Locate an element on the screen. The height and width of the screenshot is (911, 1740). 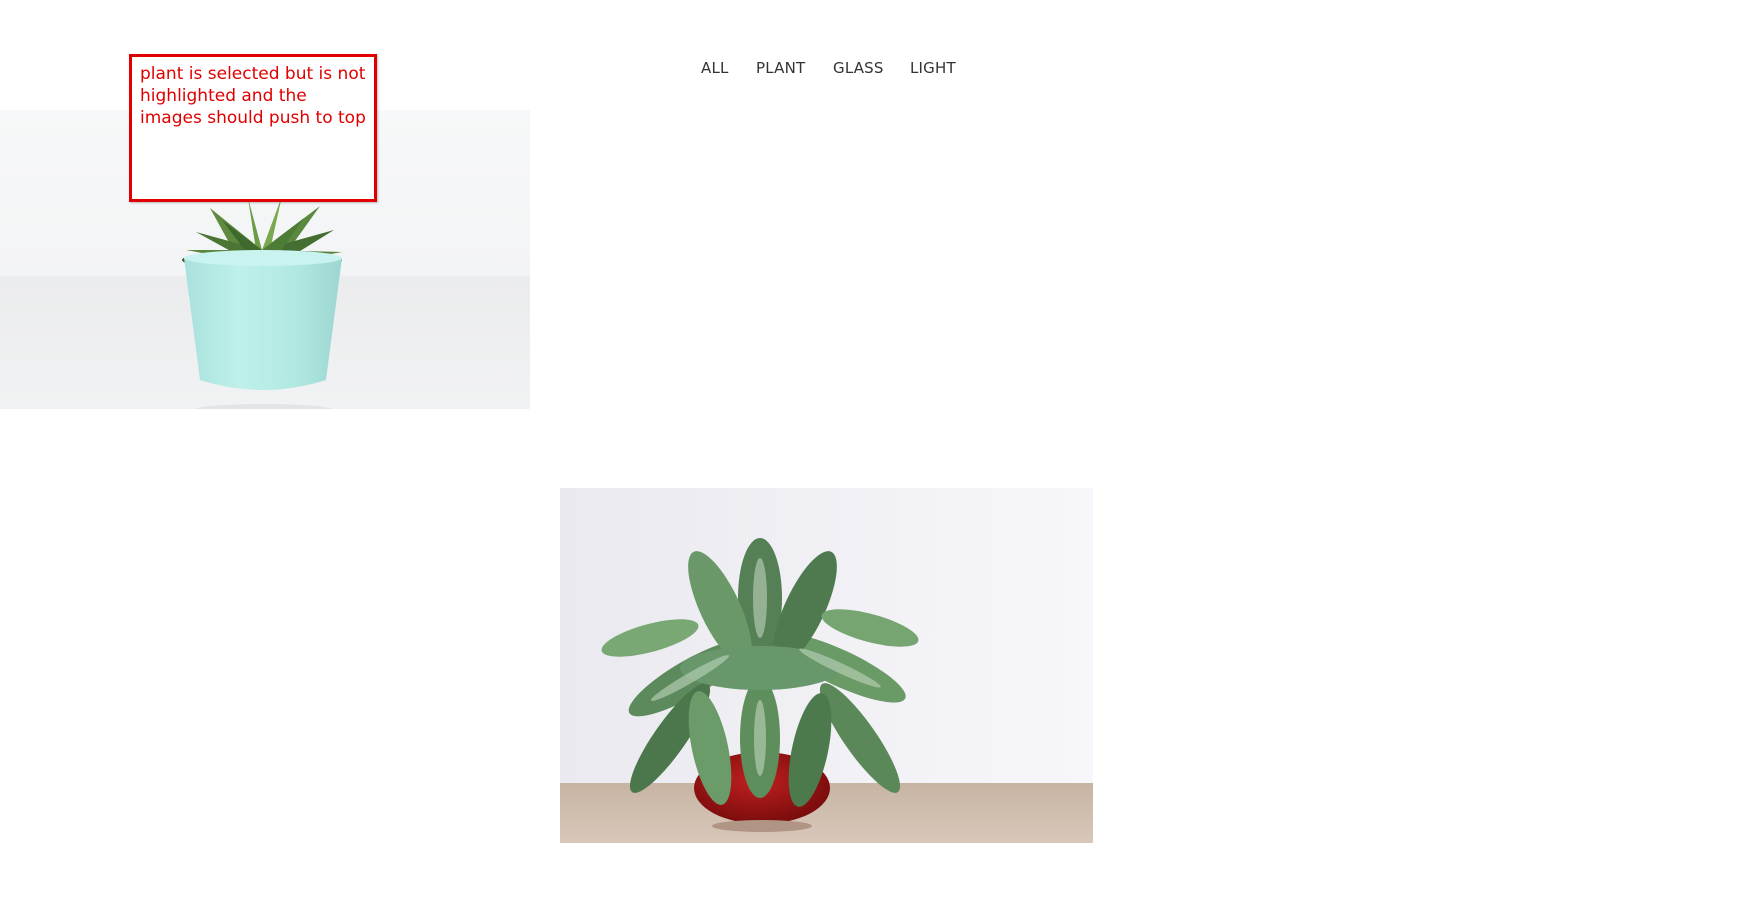
filter-all: ALL is located at coordinates (715, 68).